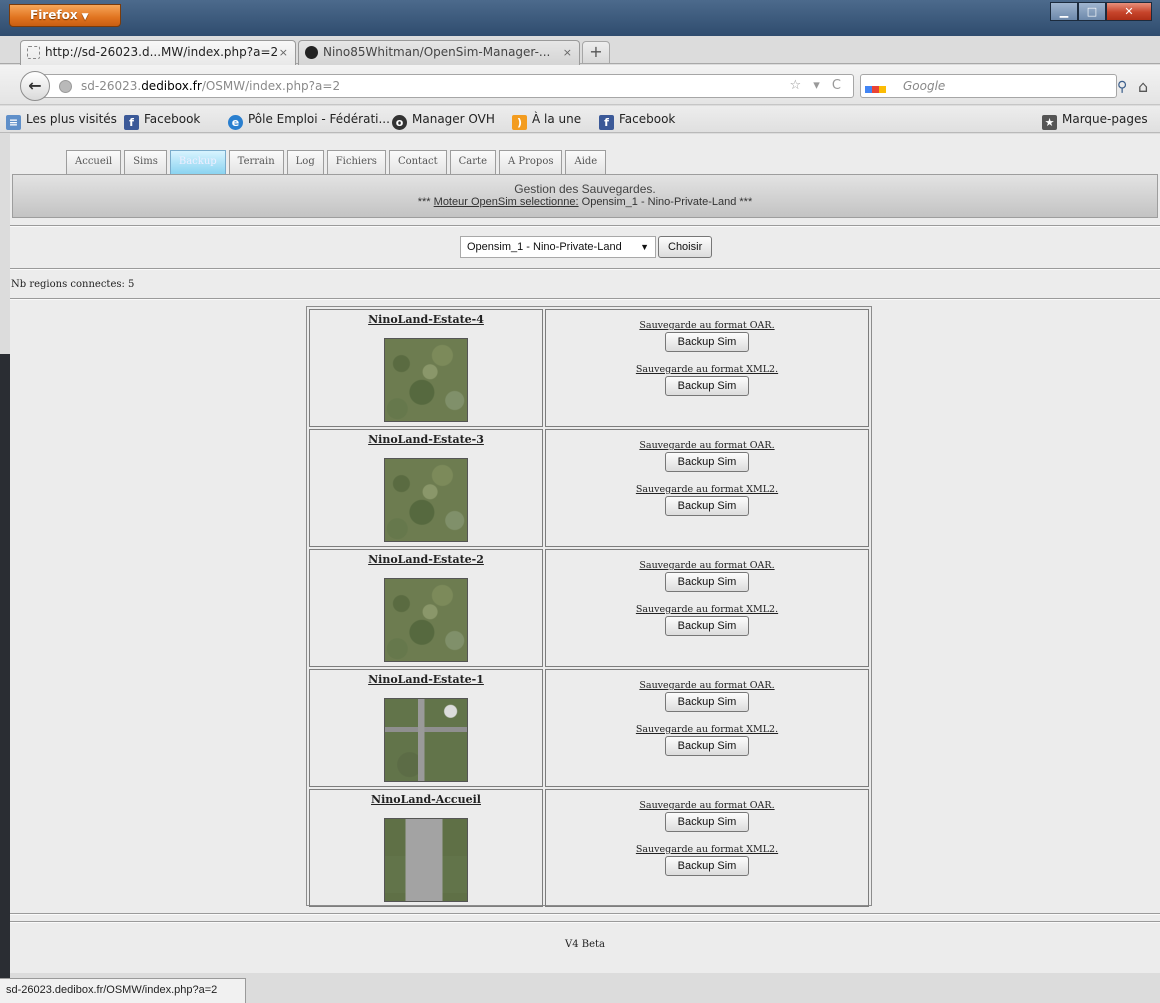 This screenshot has width=1160, height=1003. Describe the element at coordinates (162, 52) in the screenshot. I see `tab-label: http://sd-26023.d...MW/index.php?a=2` at that location.